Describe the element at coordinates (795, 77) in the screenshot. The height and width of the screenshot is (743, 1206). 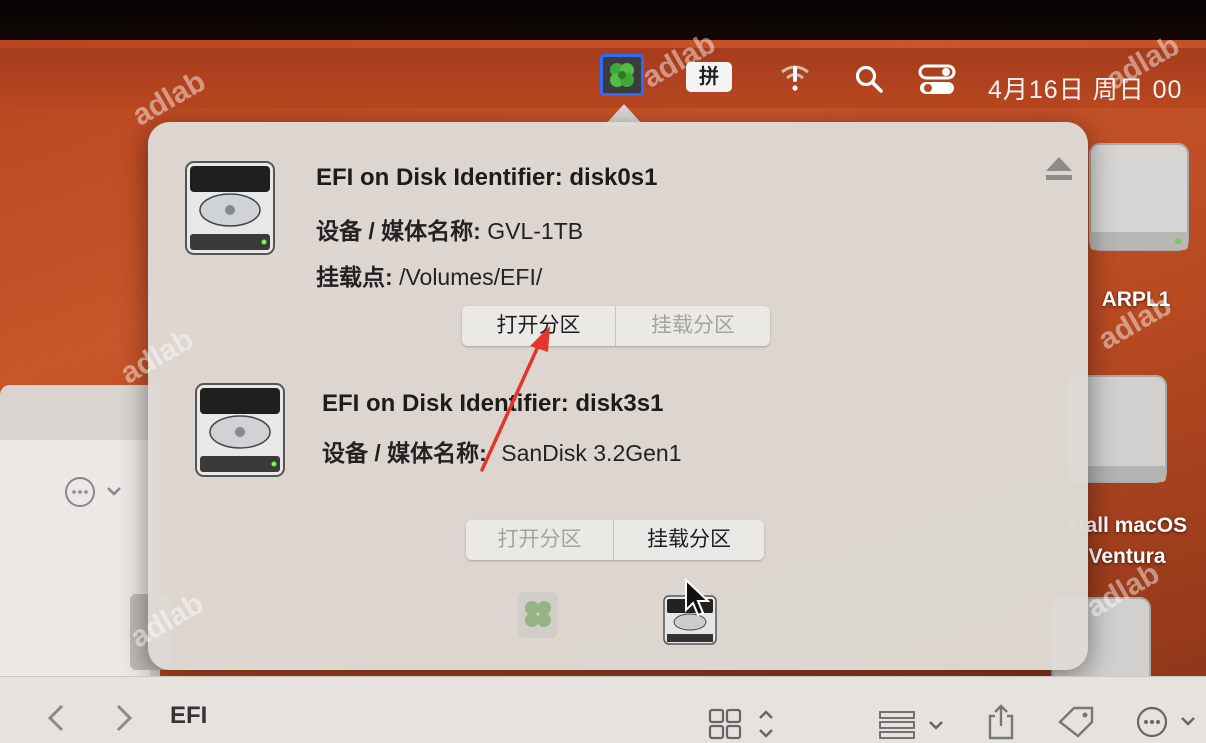
I see `wifi-warning-icon` at that location.